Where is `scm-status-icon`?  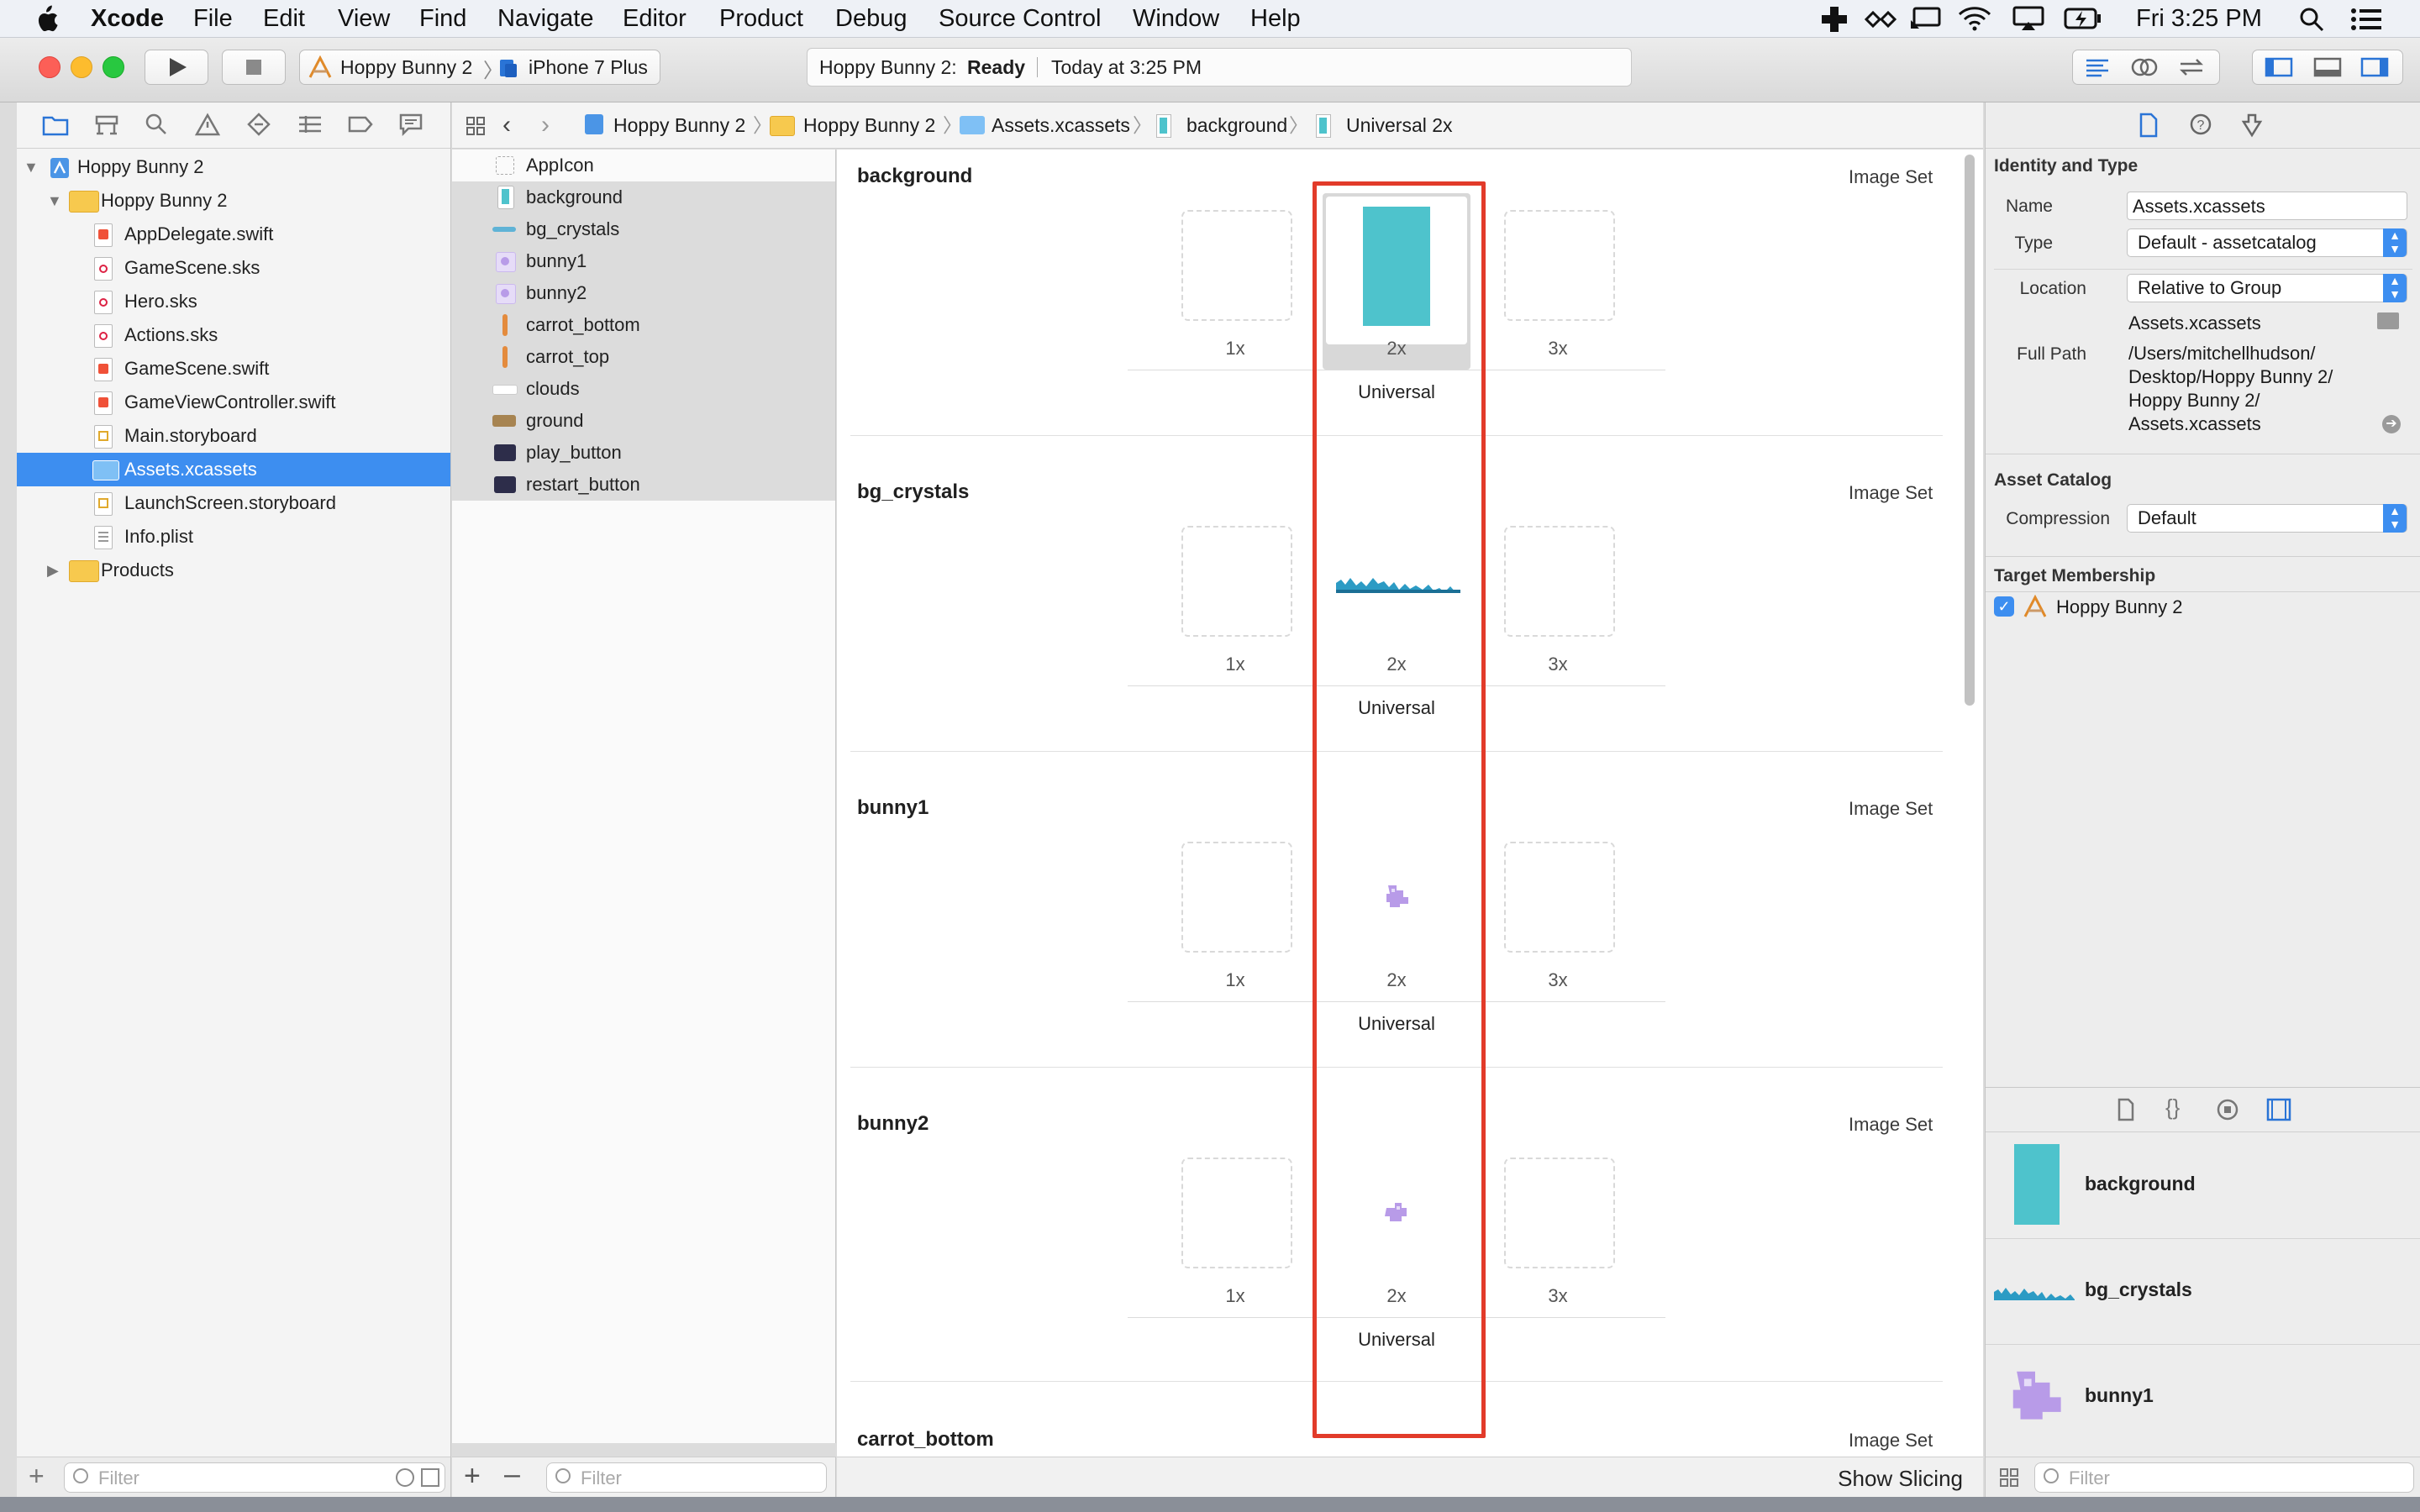 scm-status-icon is located at coordinates (430, 1477).